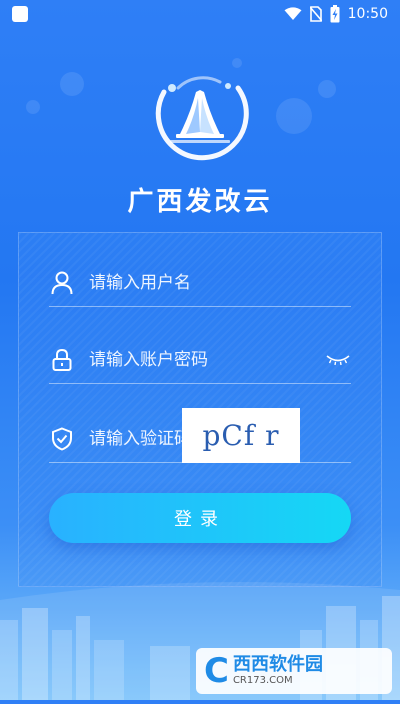 The width and height of the screenshot is (400, 704). What do you see at coordinates (277, 664) in the screenshot?
I see `watermark-name: 西西软件园` at bounding box center [277, 664].